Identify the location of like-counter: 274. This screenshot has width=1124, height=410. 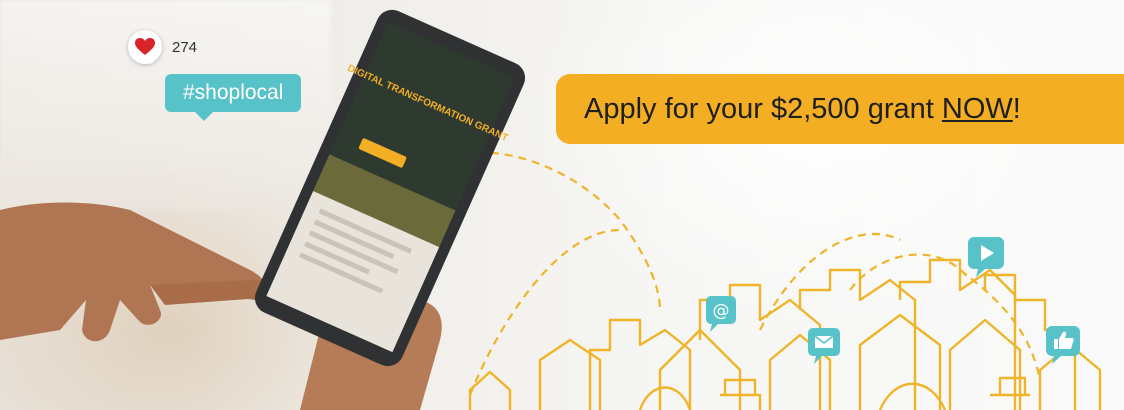
(162, 47).